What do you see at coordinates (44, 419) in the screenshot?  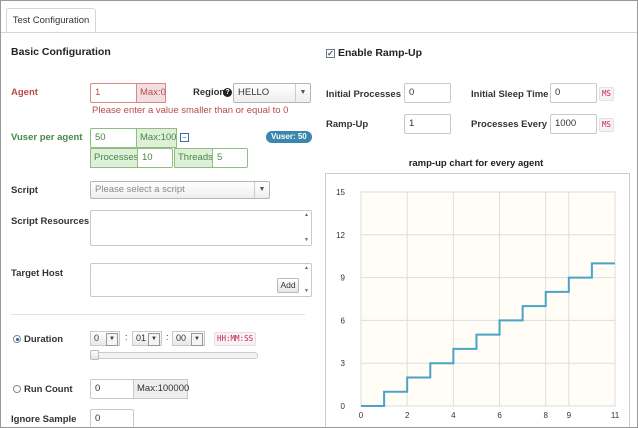 I see `ignore-sample-label: Ignore Sample` at bounding box center [44, 419].